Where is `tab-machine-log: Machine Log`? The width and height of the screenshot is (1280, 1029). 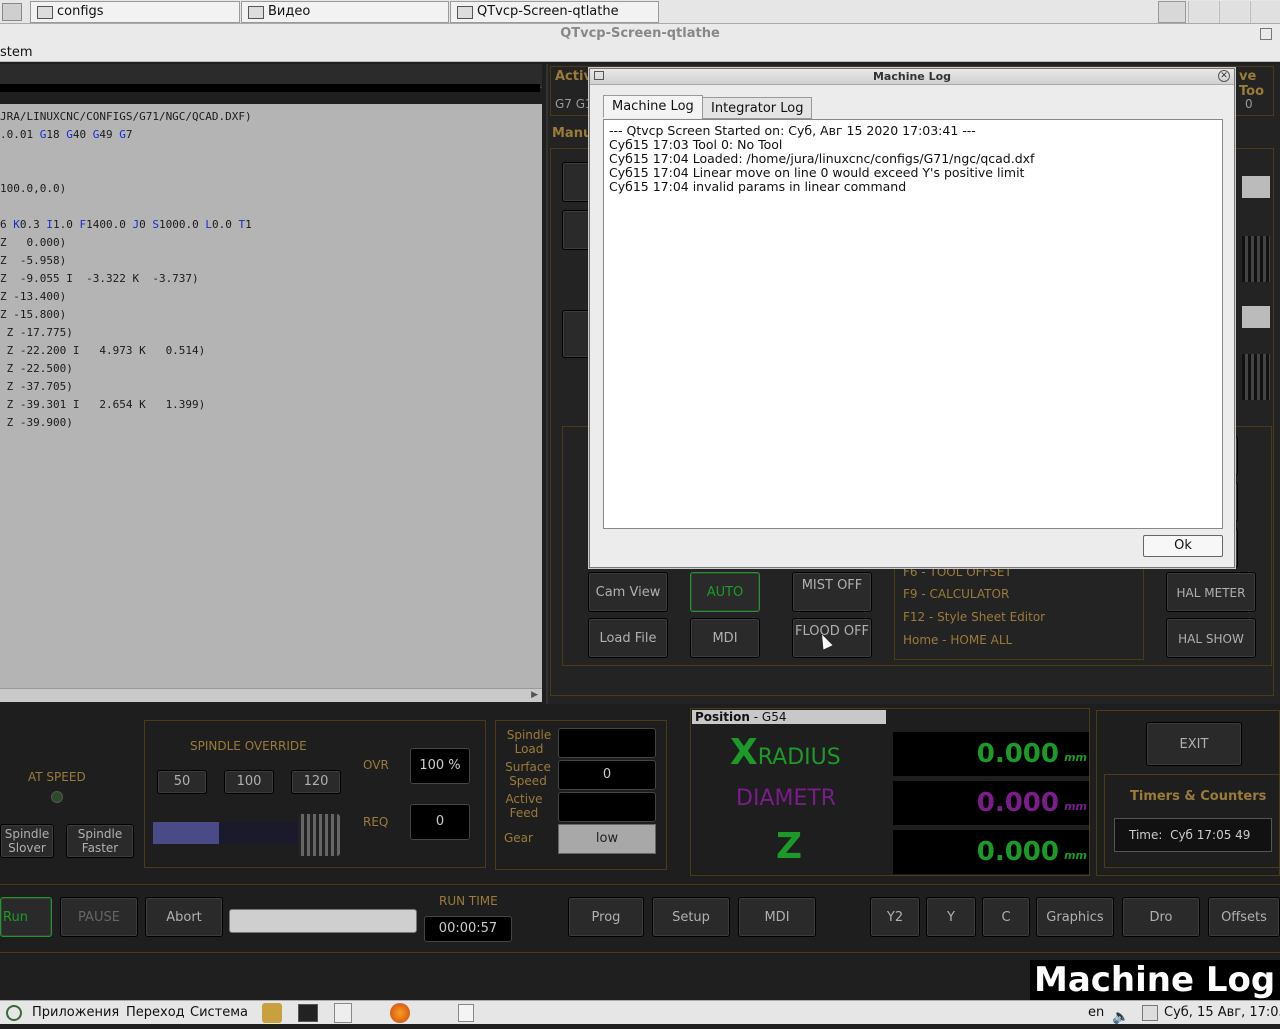 tab-machine-log: Machine Log is located at coordinates (653, 106).